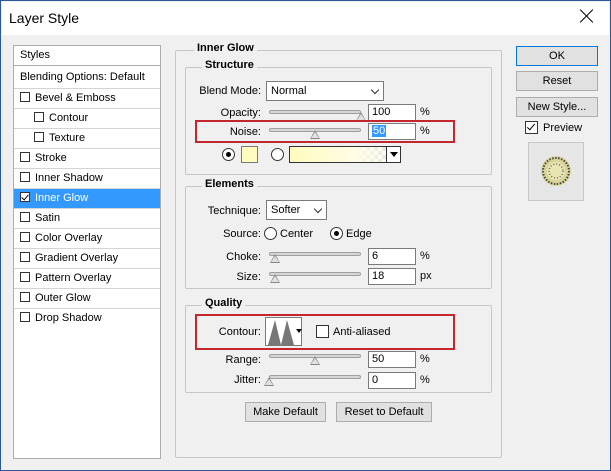 This screenshot has height=471, width=611. Describe the element at coordinates (425, 112) in the screenshot. I see `opacity-unit: %` at that location.